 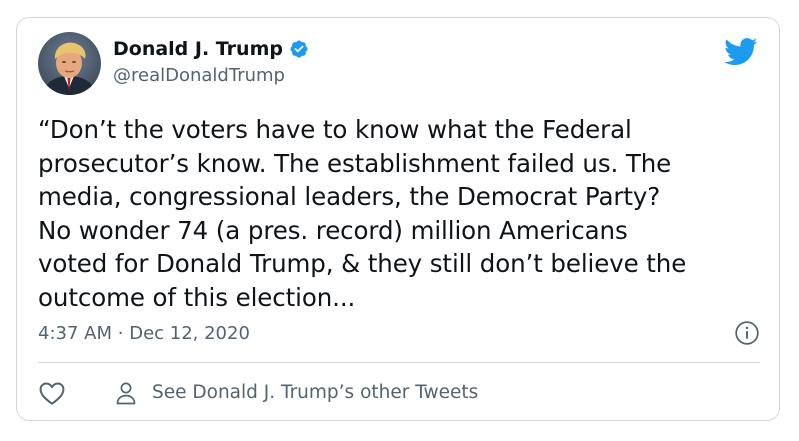 I want to click on tweet-date: Dec 12, 2020, so click(x=189, y=333).